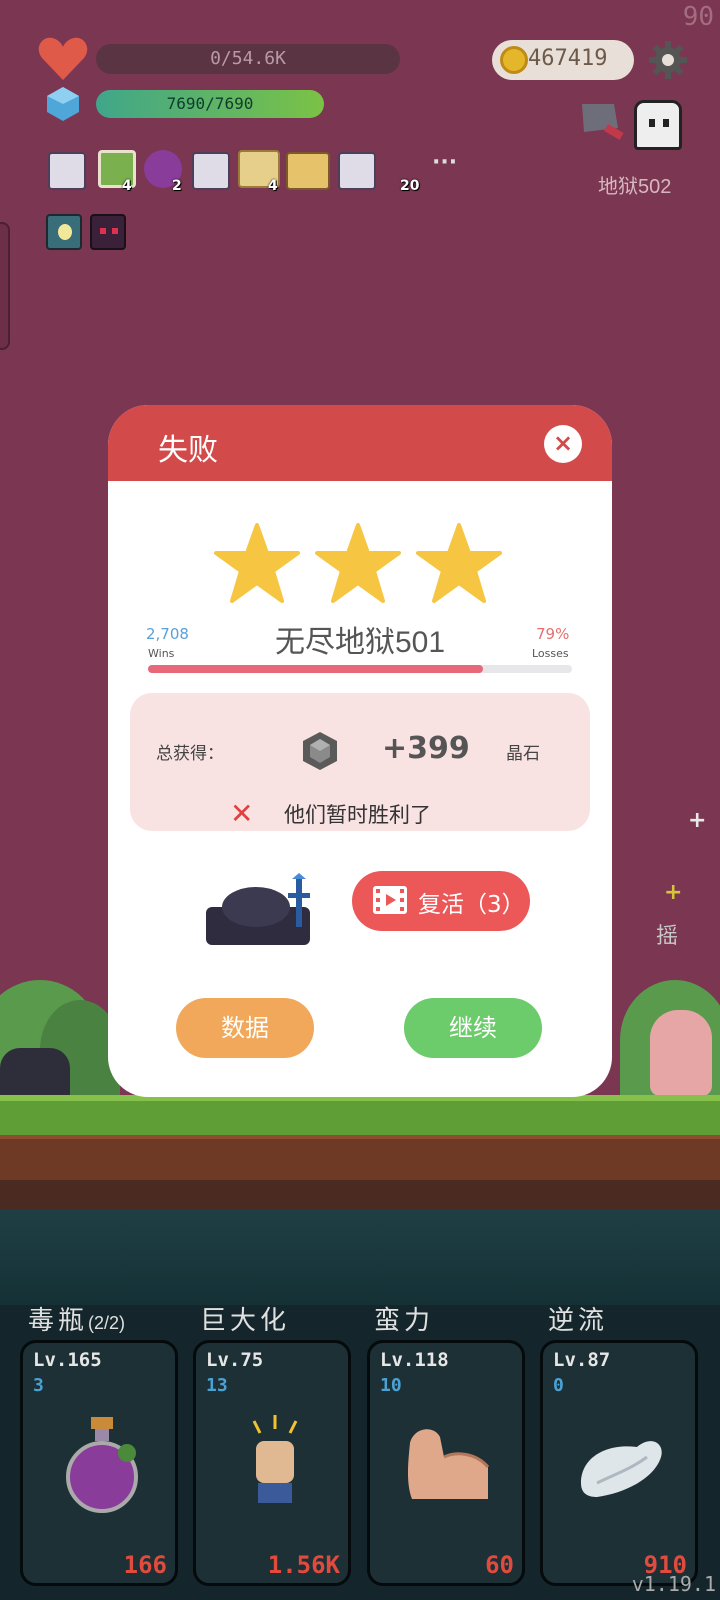 The width and height of the screenshot is (720, 1600). What do you see at coordinates (444, 162) in the screenshot?
I see `more-items-button: ···` at bounding box center [444, 162].